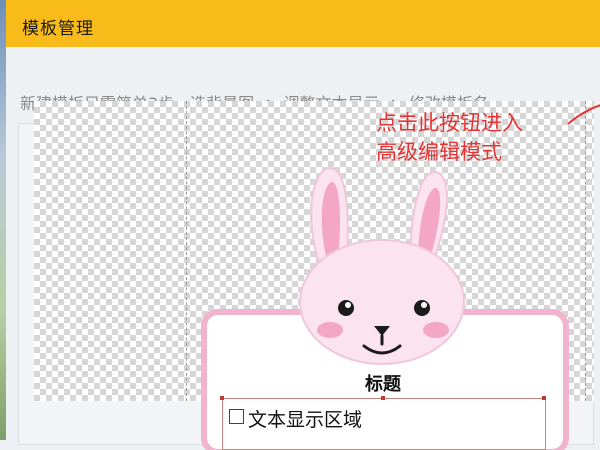  Describe the element at coordinates (186, 251) in the screenshot. I see `guide-line-left` at that location.